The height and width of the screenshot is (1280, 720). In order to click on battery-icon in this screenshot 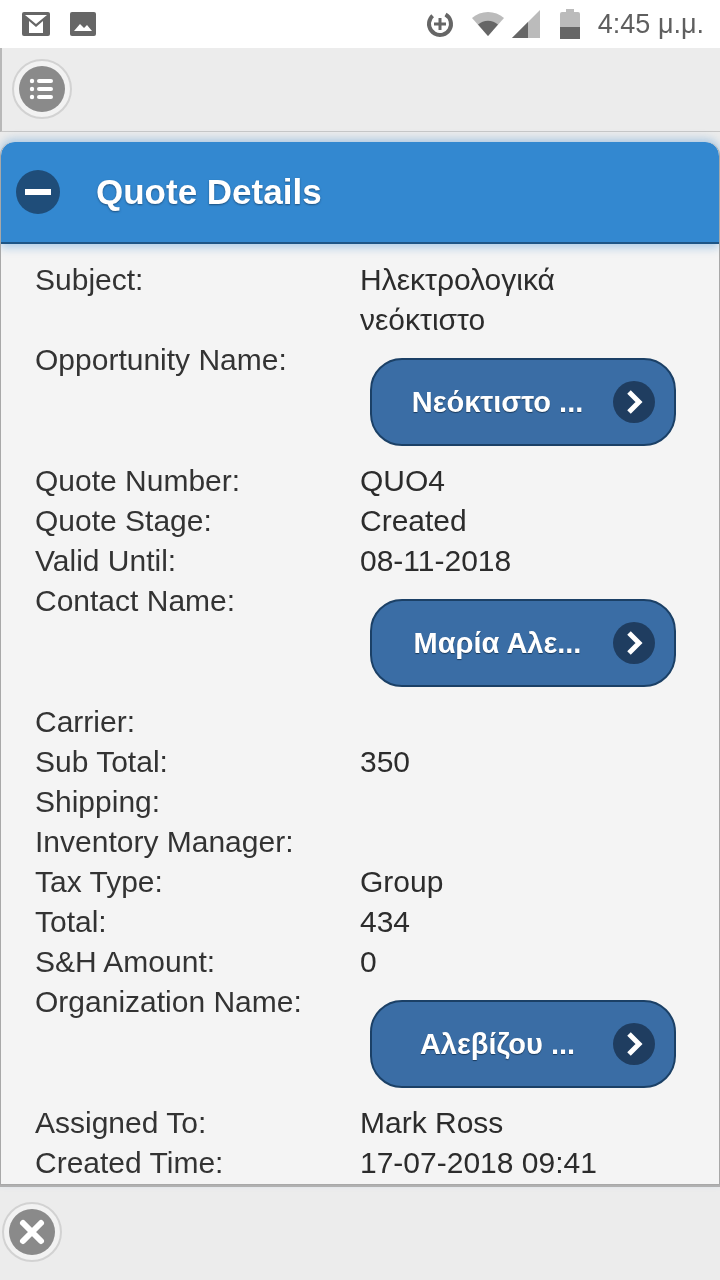, I will do `click(569, 24)`.